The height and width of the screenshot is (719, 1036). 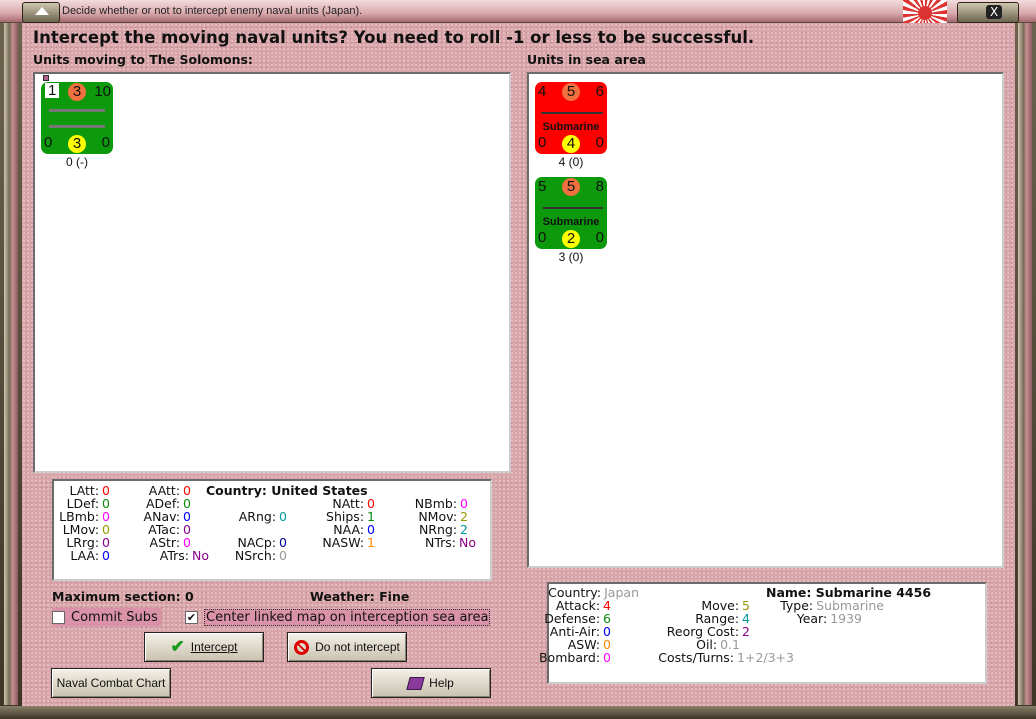 I want to click on intercept-label: Intercept, so click(x=214, y=647).